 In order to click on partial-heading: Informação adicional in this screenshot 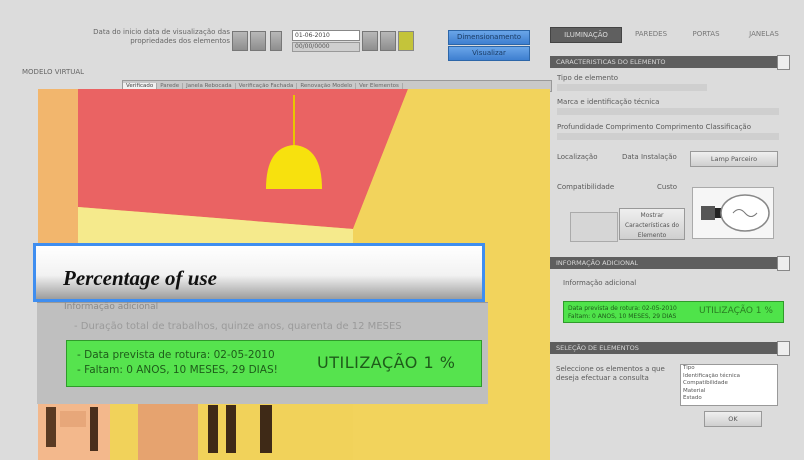, I will do `click(111, 307)`.